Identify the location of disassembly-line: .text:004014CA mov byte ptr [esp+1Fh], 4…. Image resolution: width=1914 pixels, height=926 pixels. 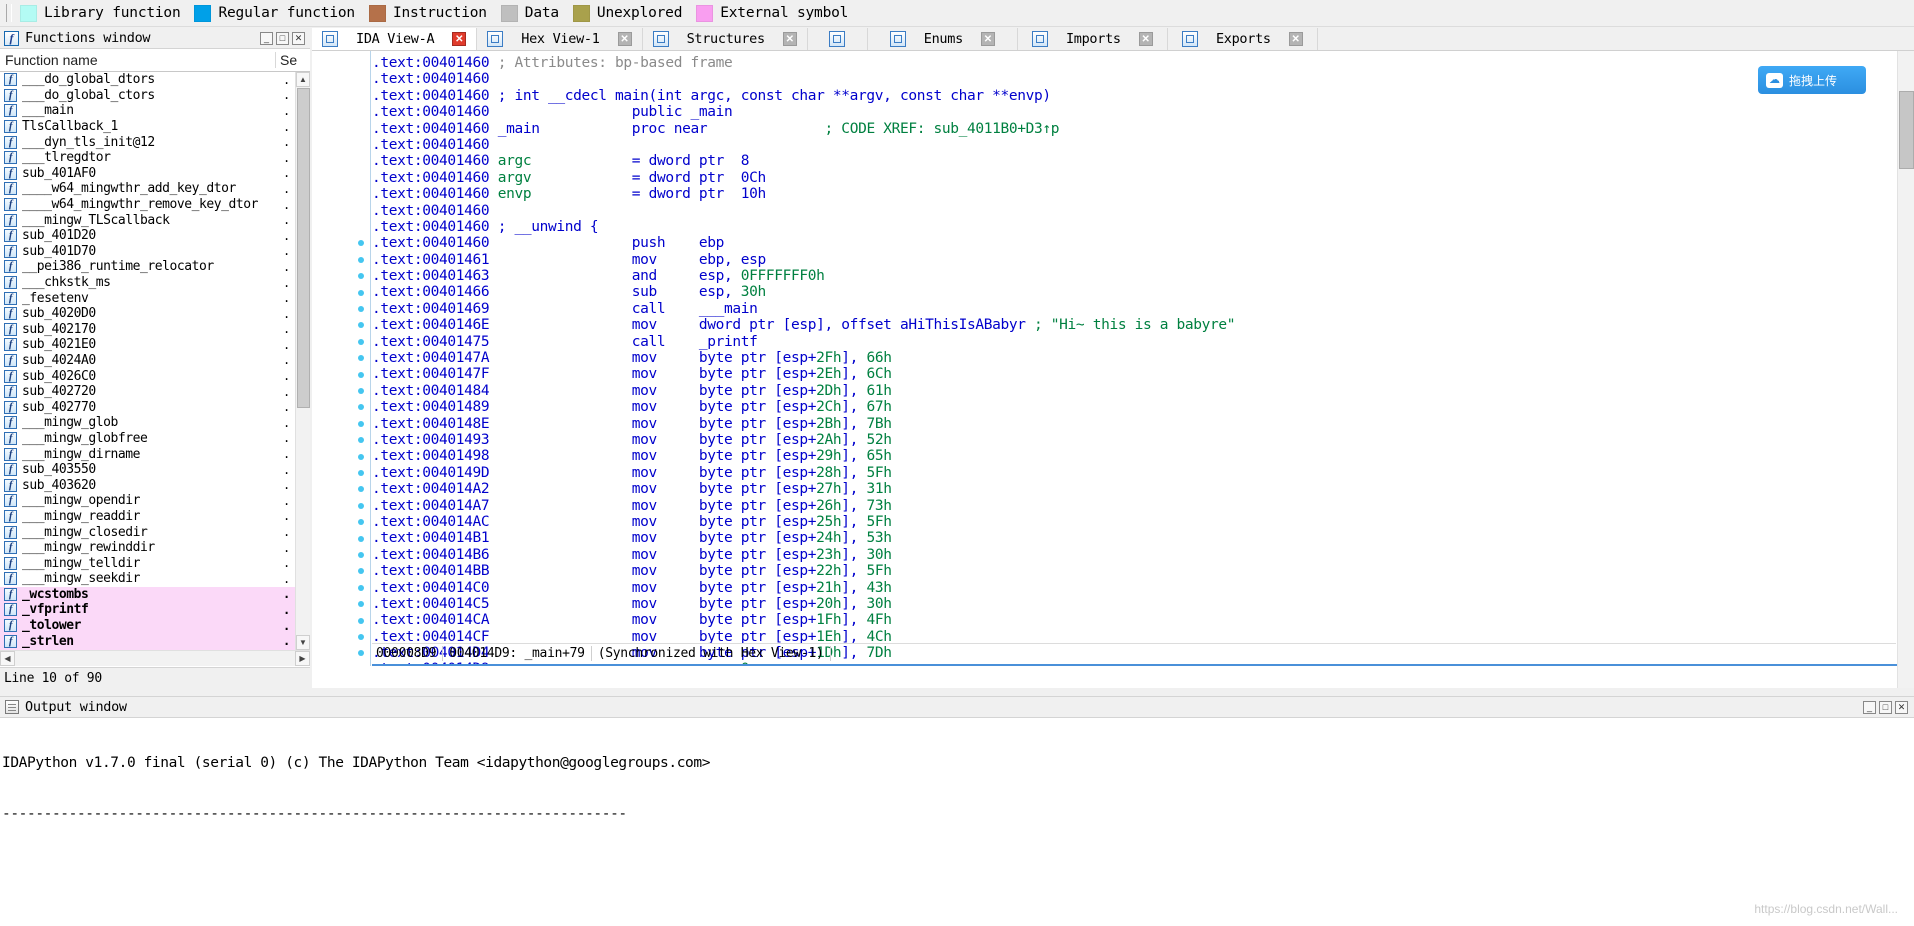
(1134, 620).